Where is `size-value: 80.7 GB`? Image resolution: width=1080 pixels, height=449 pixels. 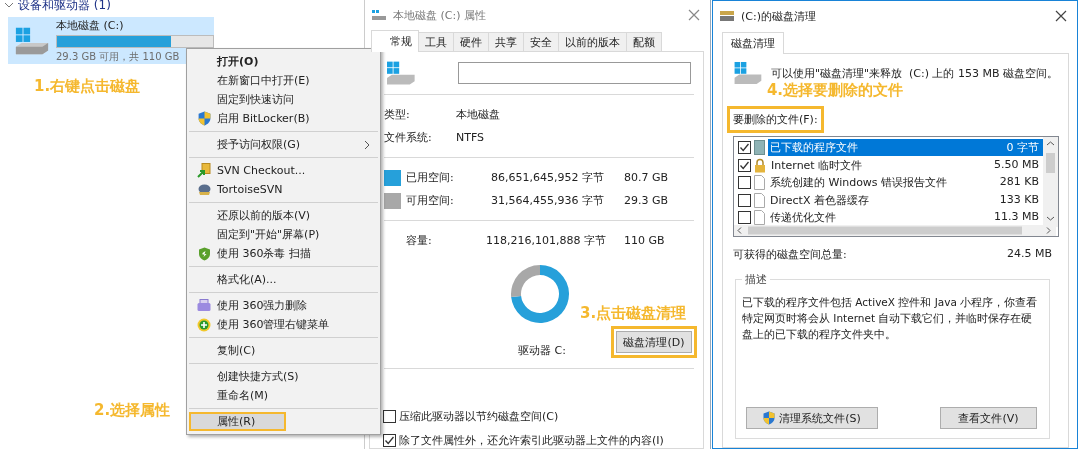
size-value: 80.7 GB is located at coordinates (646, 177).